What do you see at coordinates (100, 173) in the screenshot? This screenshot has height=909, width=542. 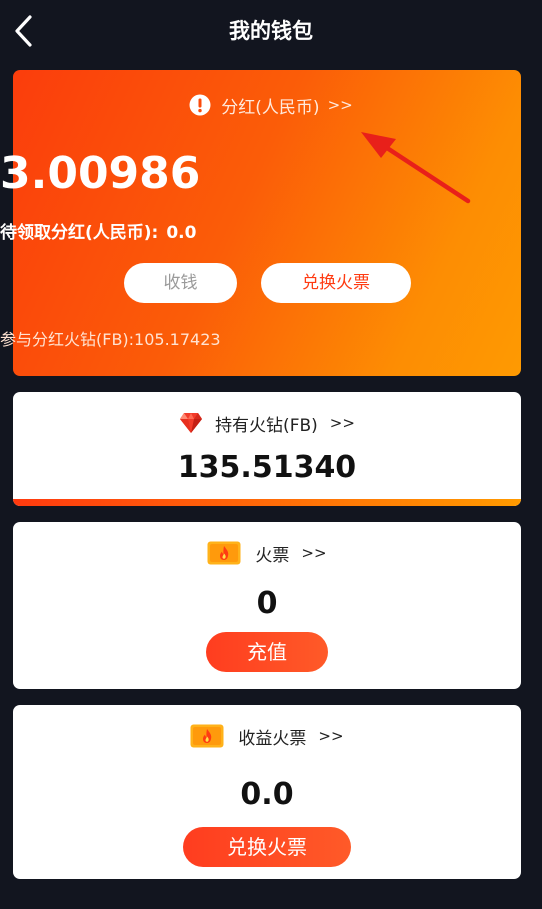 I see `dividend-amount: 3.00986` at bounding box center [100, 173].